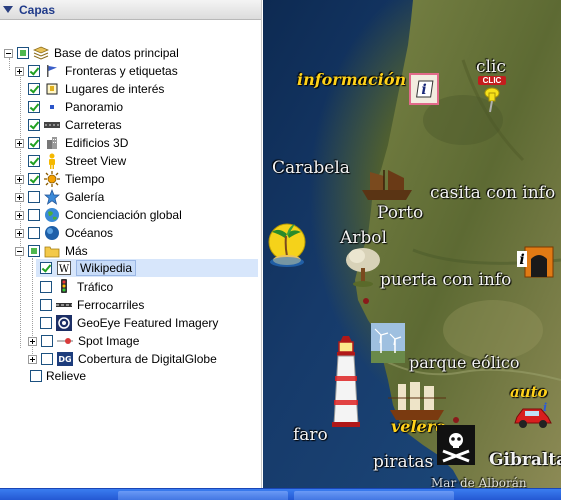 The image size is (561, 500). I want to click on pushpin-icon: CLIC, so click(492, 96).